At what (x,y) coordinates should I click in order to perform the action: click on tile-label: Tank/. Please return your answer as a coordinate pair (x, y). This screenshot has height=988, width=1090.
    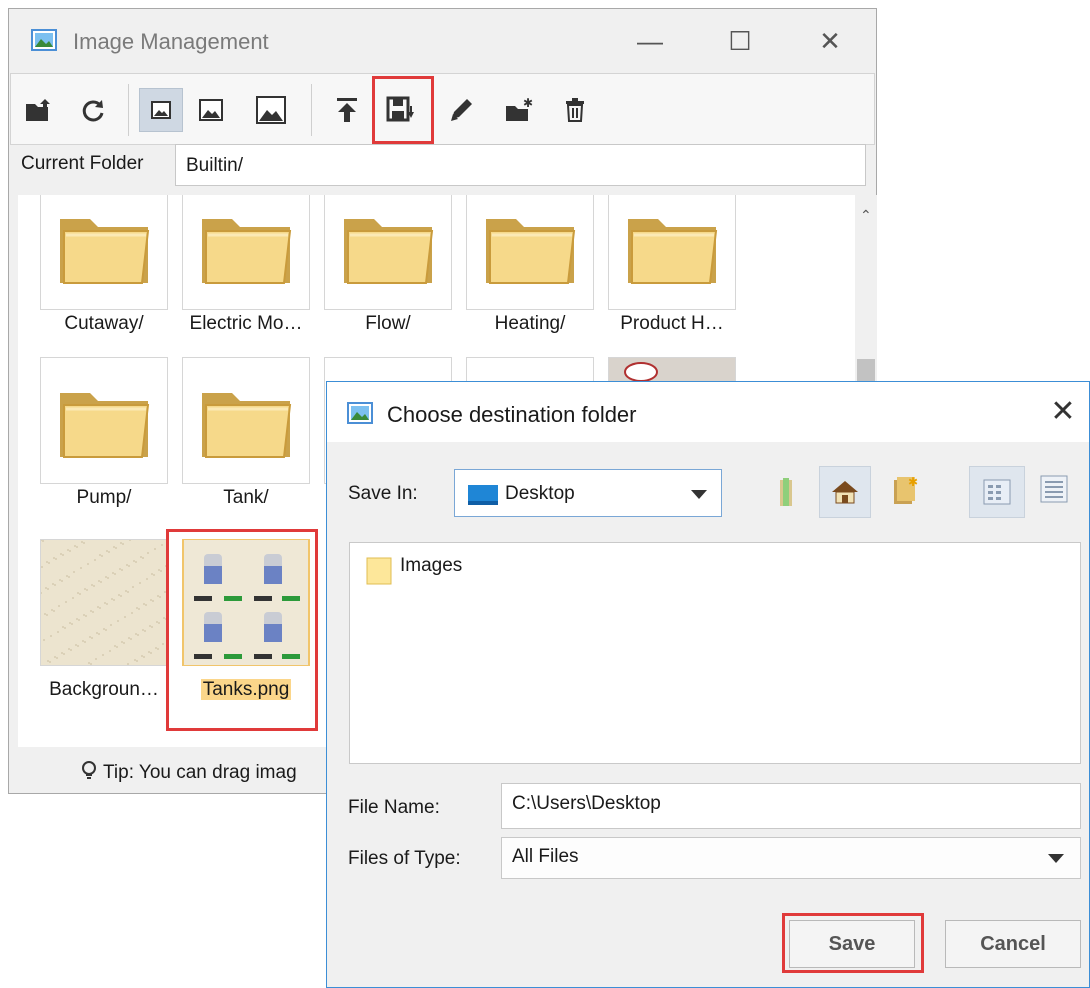
    Looking at the image, I should click on (246, 498).